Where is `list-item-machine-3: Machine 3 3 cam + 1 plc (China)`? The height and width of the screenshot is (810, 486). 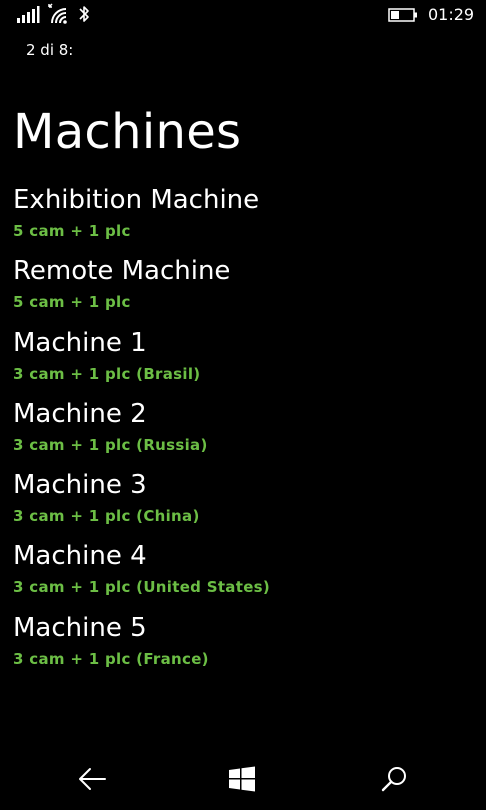 list-item-machine-3: Machine 3 3 cam + 1 plc (China) is located at coordinates (243, 502).